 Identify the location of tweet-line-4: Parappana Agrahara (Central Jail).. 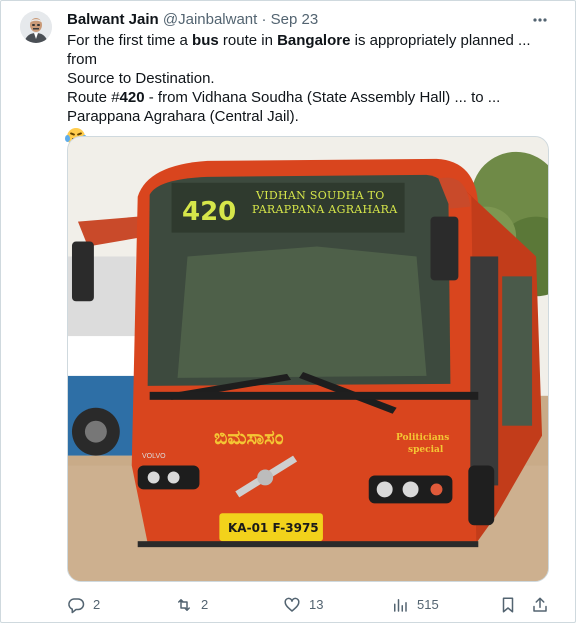
(183, 116).